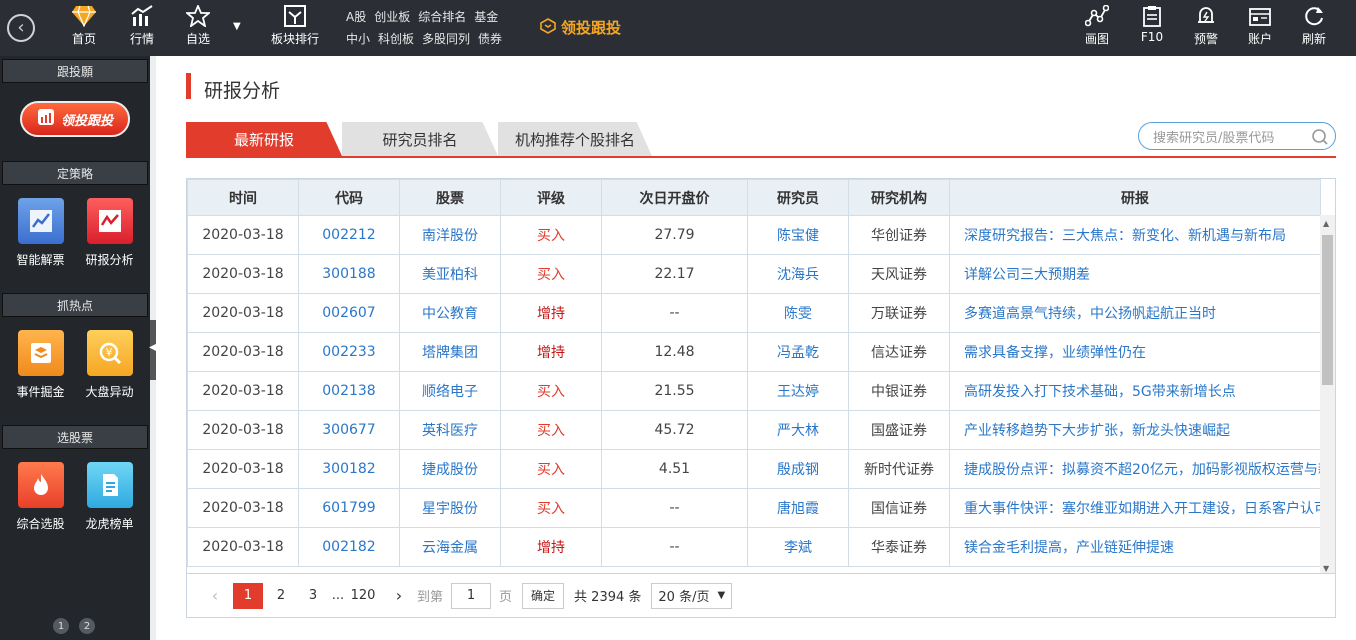  What do you see at coordinates (1097, 28) in the screenshot?
I see `draw-button: 画图` at bounding box center [1097, 28].